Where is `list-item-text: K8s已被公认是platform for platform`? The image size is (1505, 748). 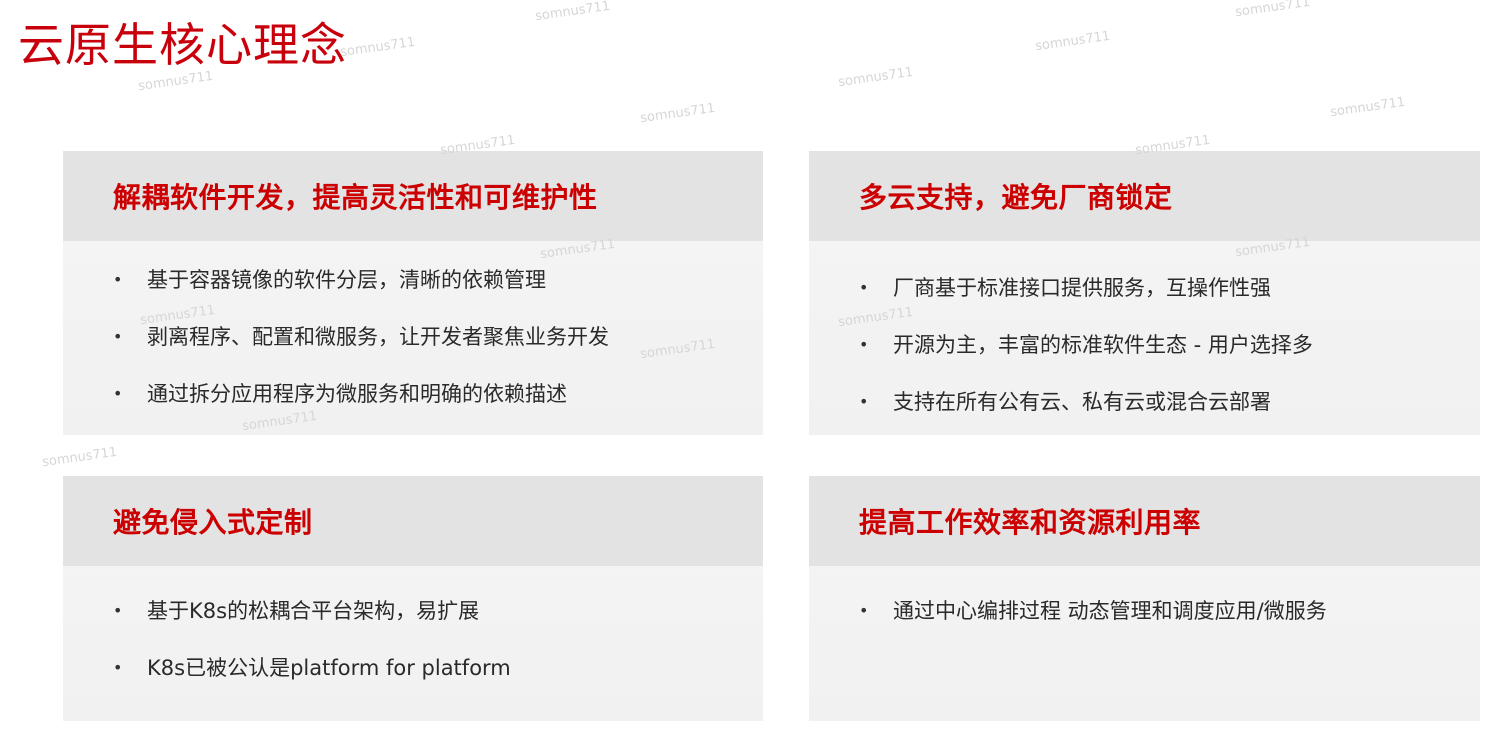
list-item-text: K8s已被公认是platform for platform is located at coordinates (329, 668).